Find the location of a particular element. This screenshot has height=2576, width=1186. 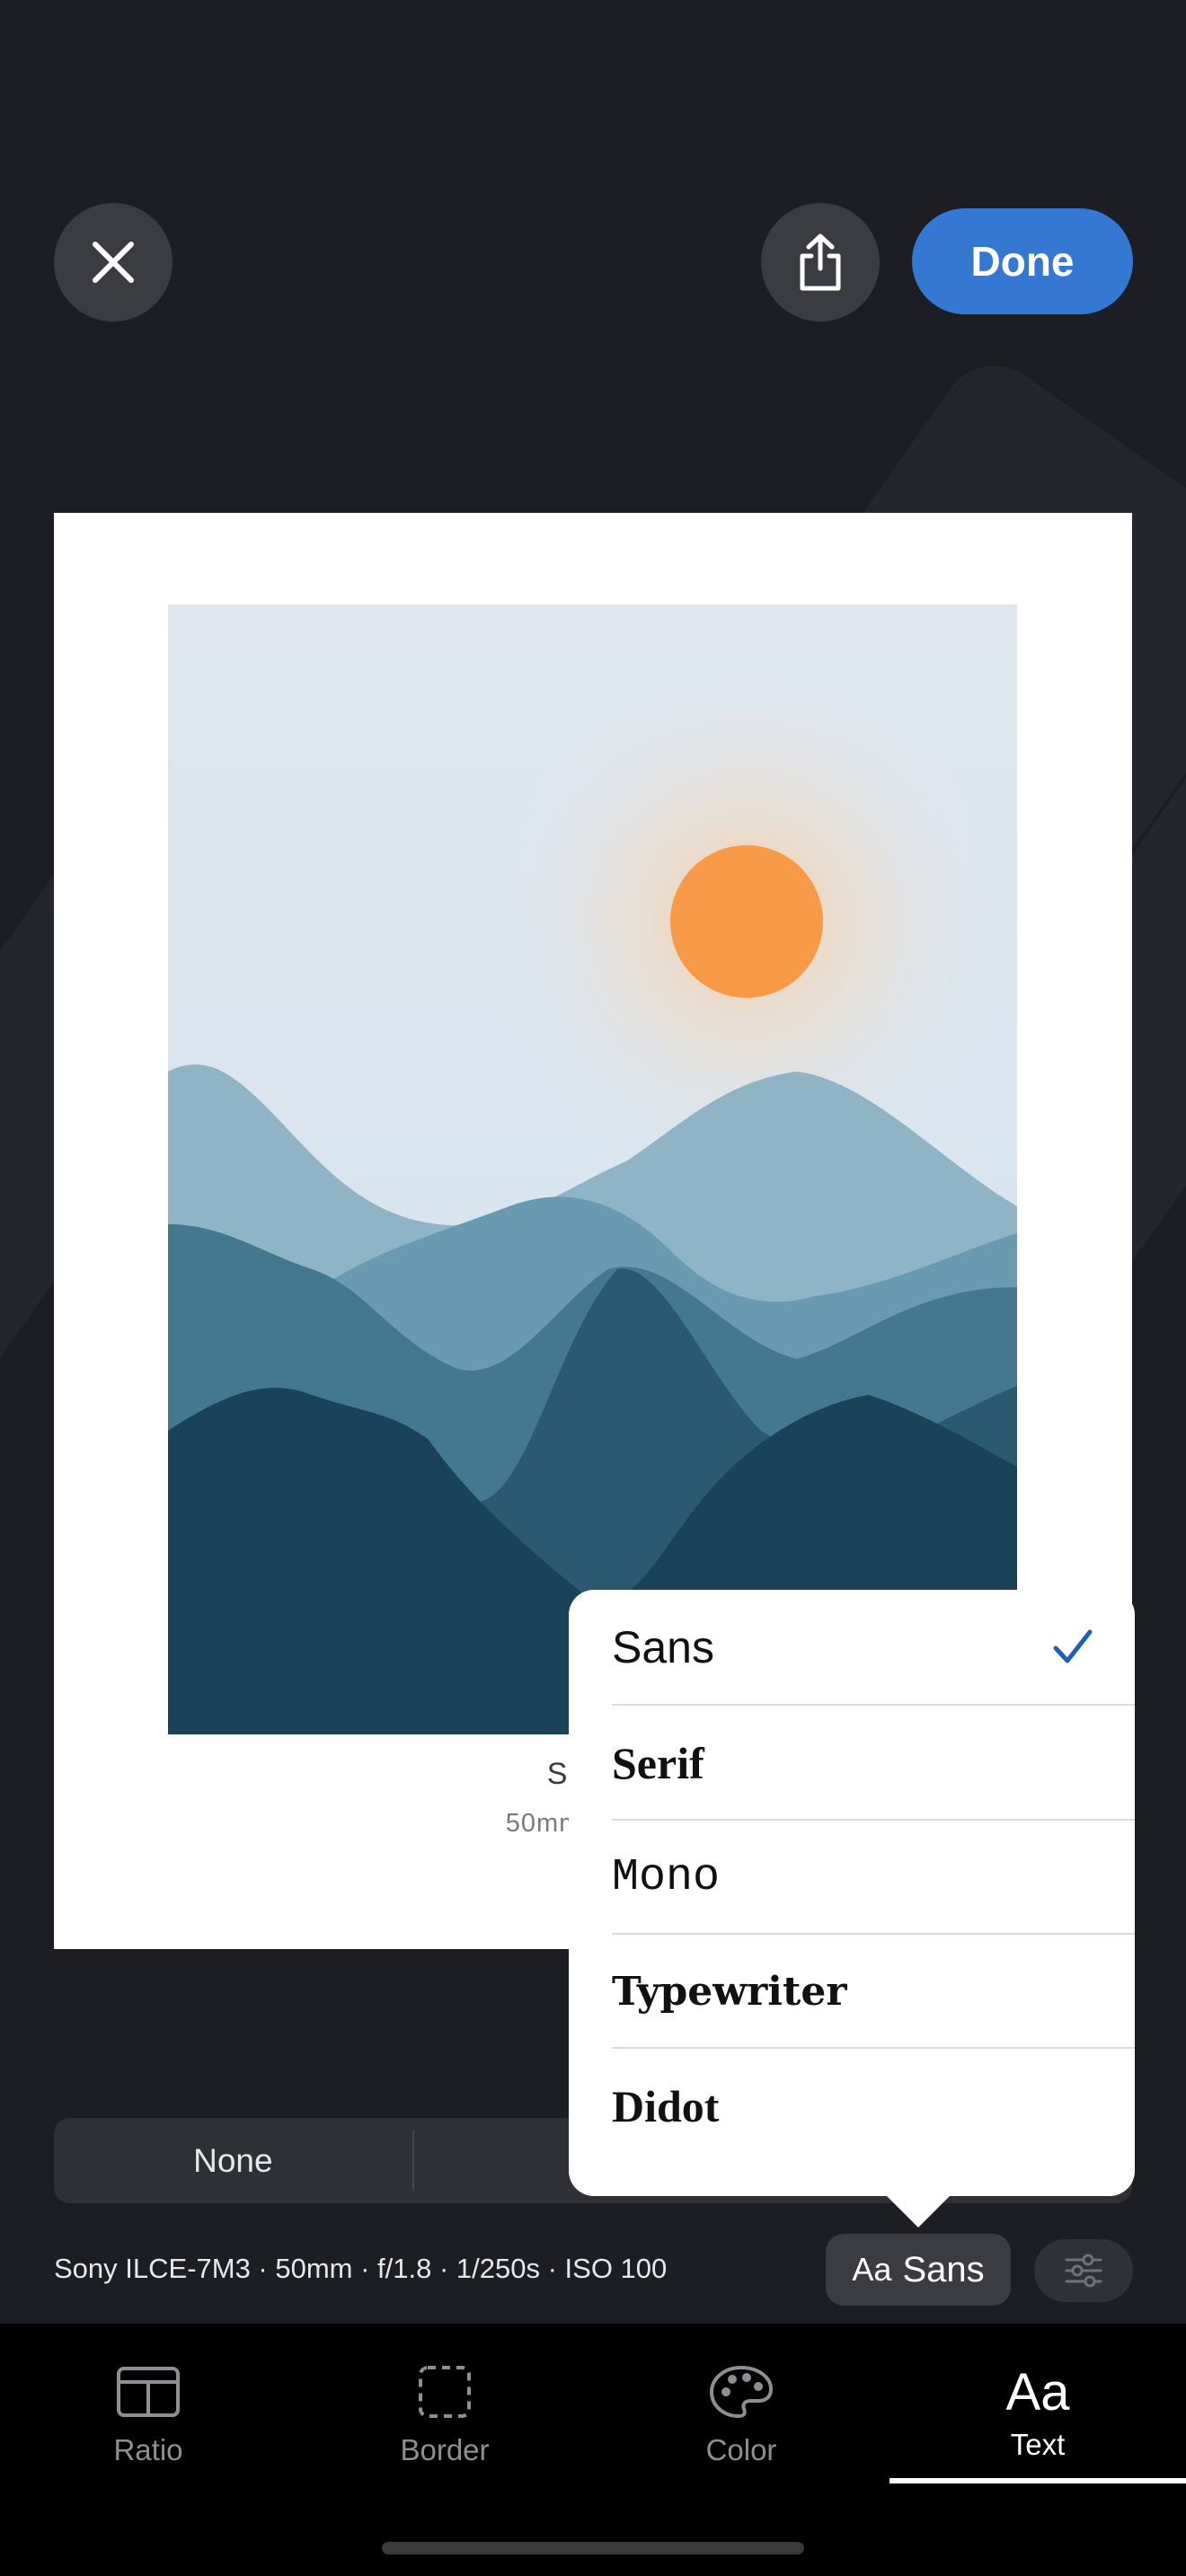

palette-icon is located at coordinates (741, 2392).